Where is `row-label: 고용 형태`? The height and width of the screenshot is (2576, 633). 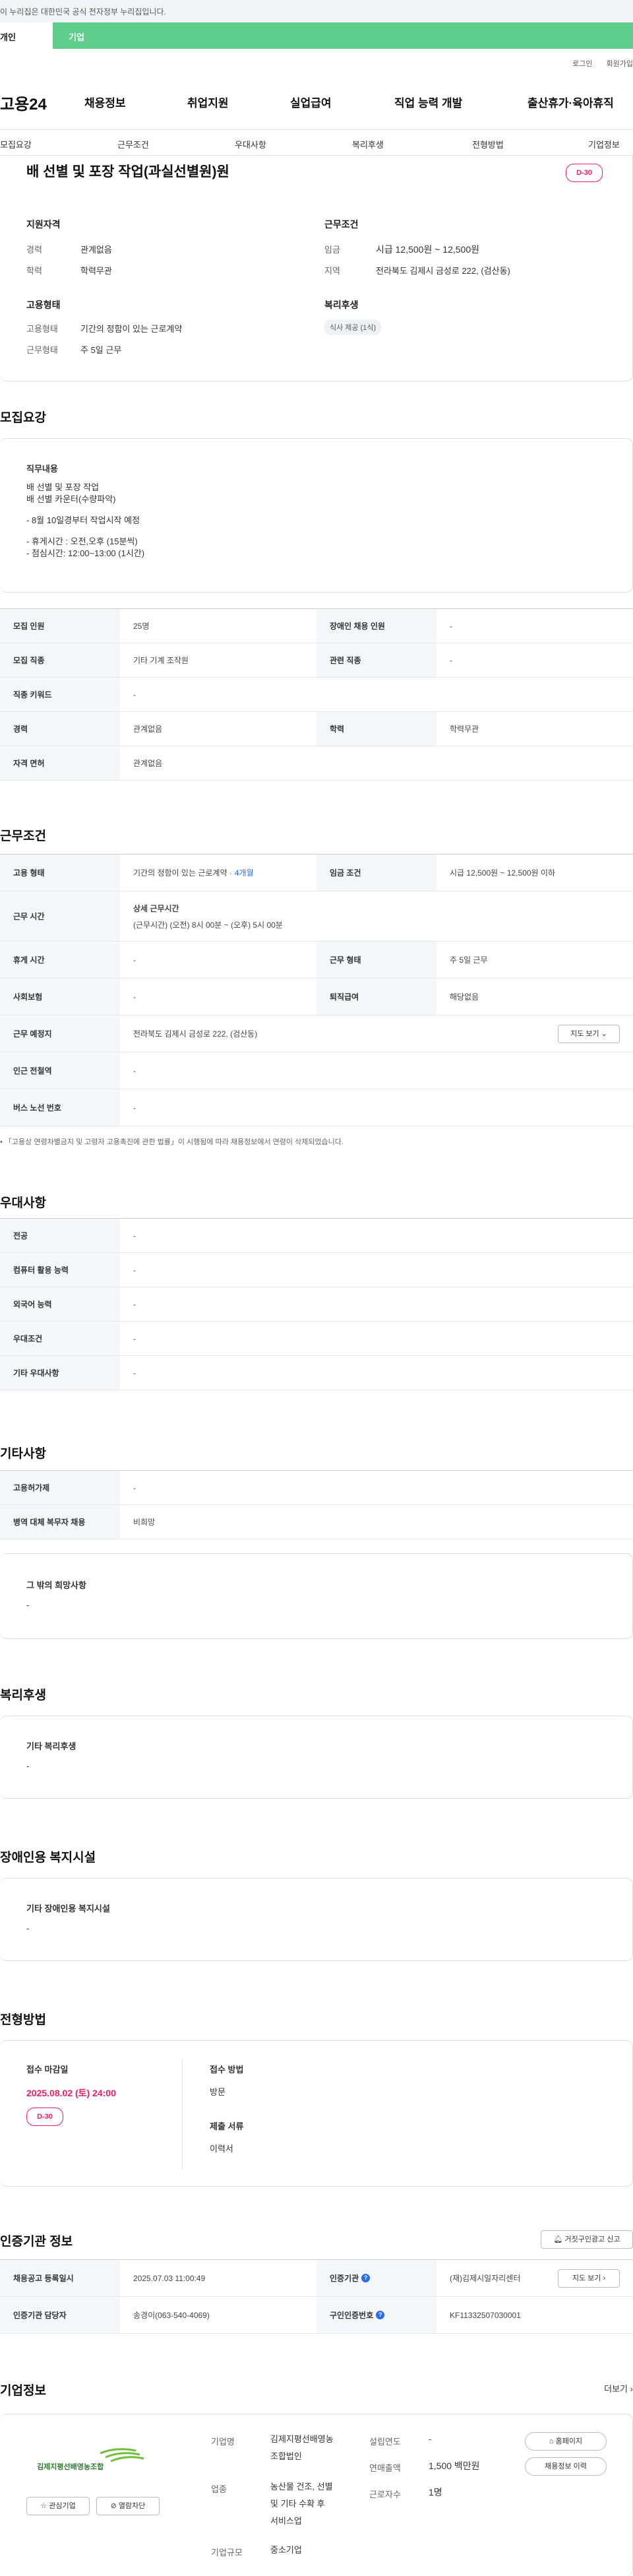
row-label: 고용 형태 is located at coordinates (60, 873).